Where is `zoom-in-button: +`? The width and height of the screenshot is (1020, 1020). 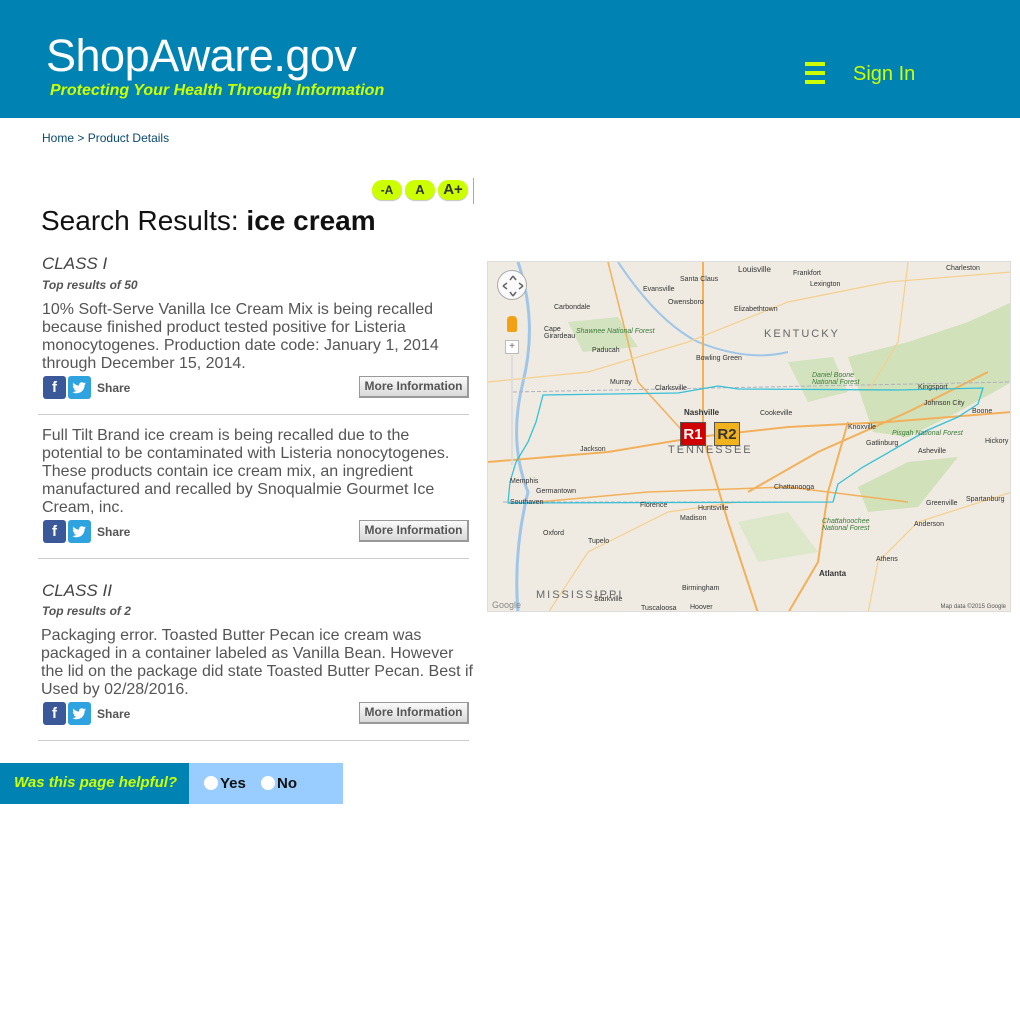 zoom-in-button: + is located at coordinates (512, 347).